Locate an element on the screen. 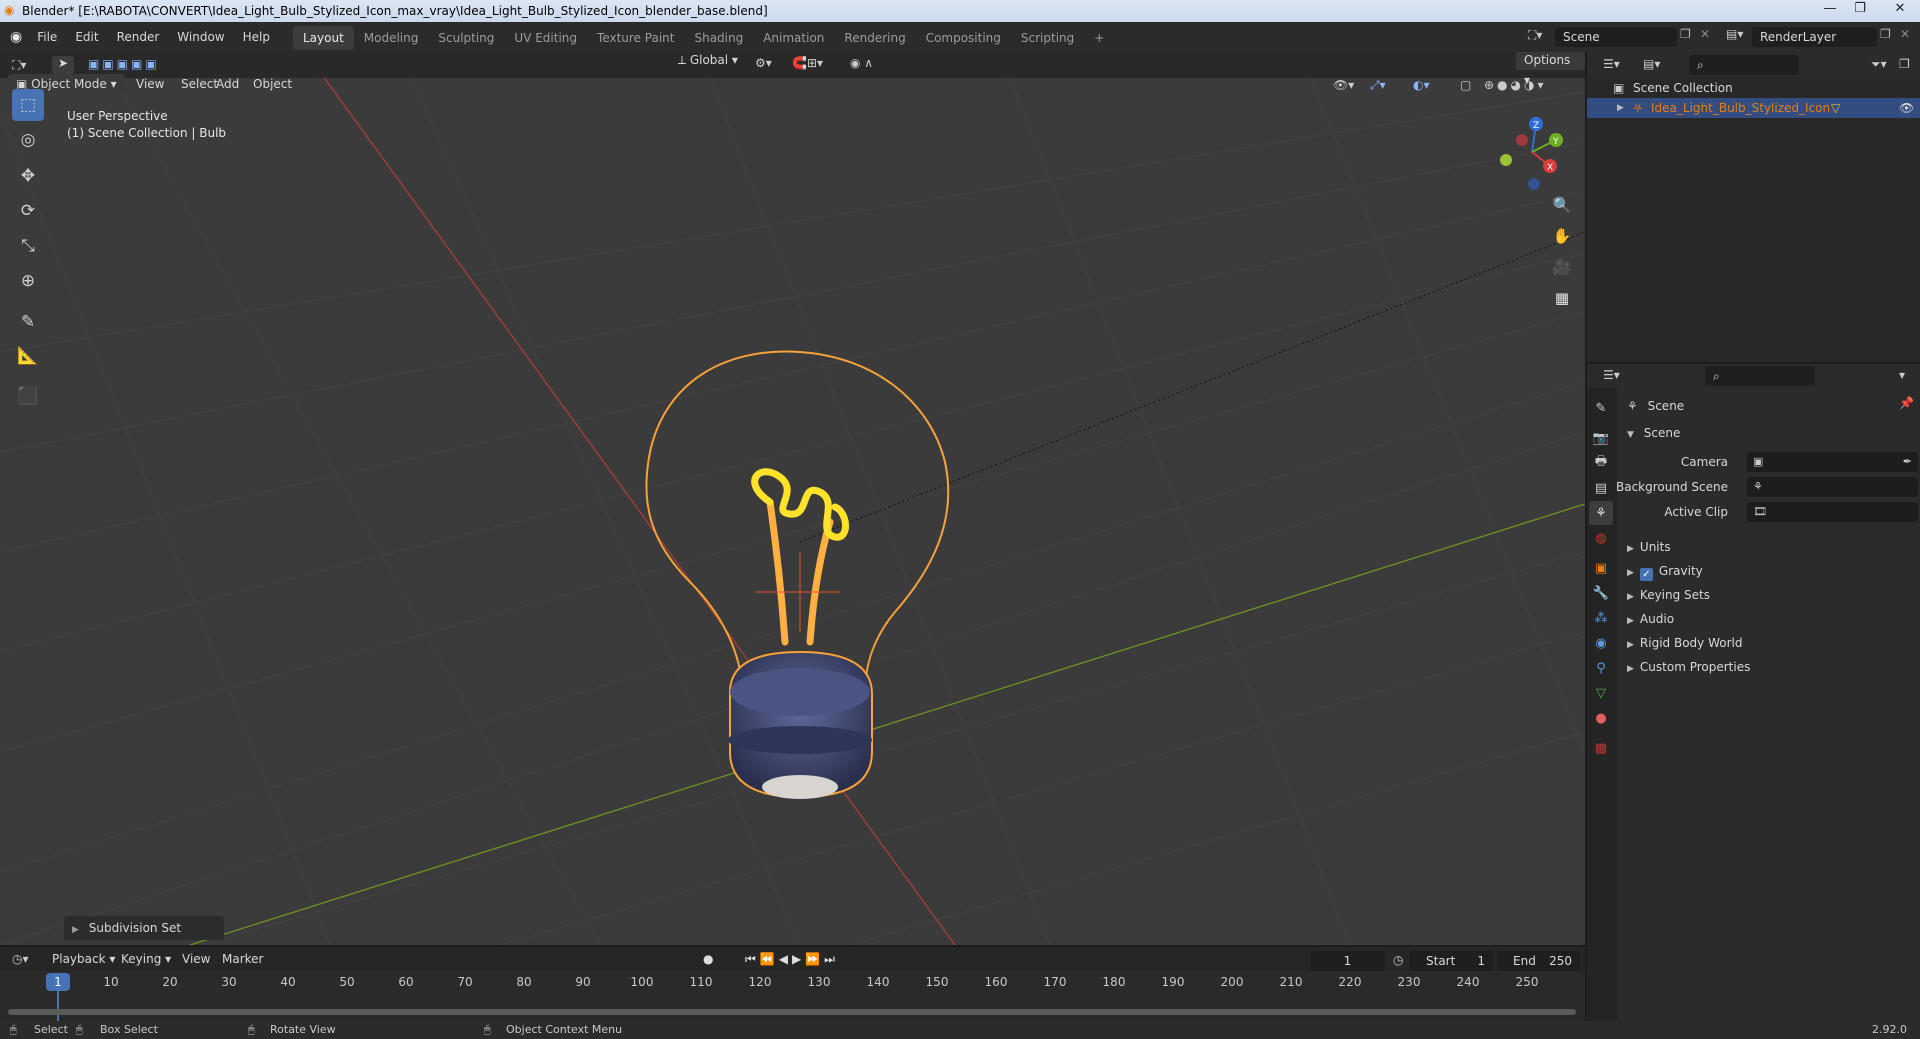 This screenshot has height=1039, width=1920. menu-view: View is located at coordinates (150, 84).